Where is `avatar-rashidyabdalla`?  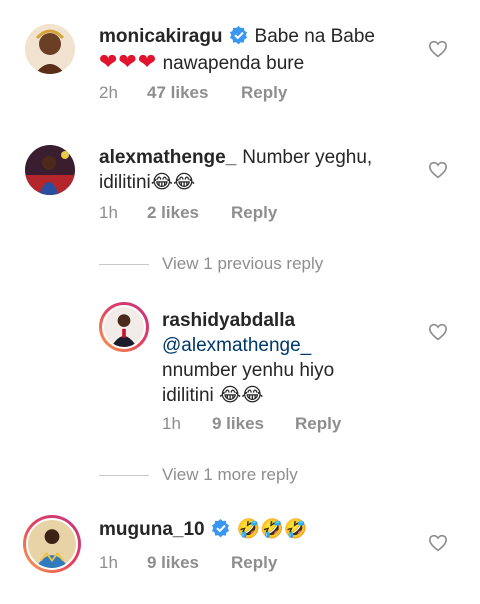
avatar-rashidyabdalla is located at coordinates (124, 327).